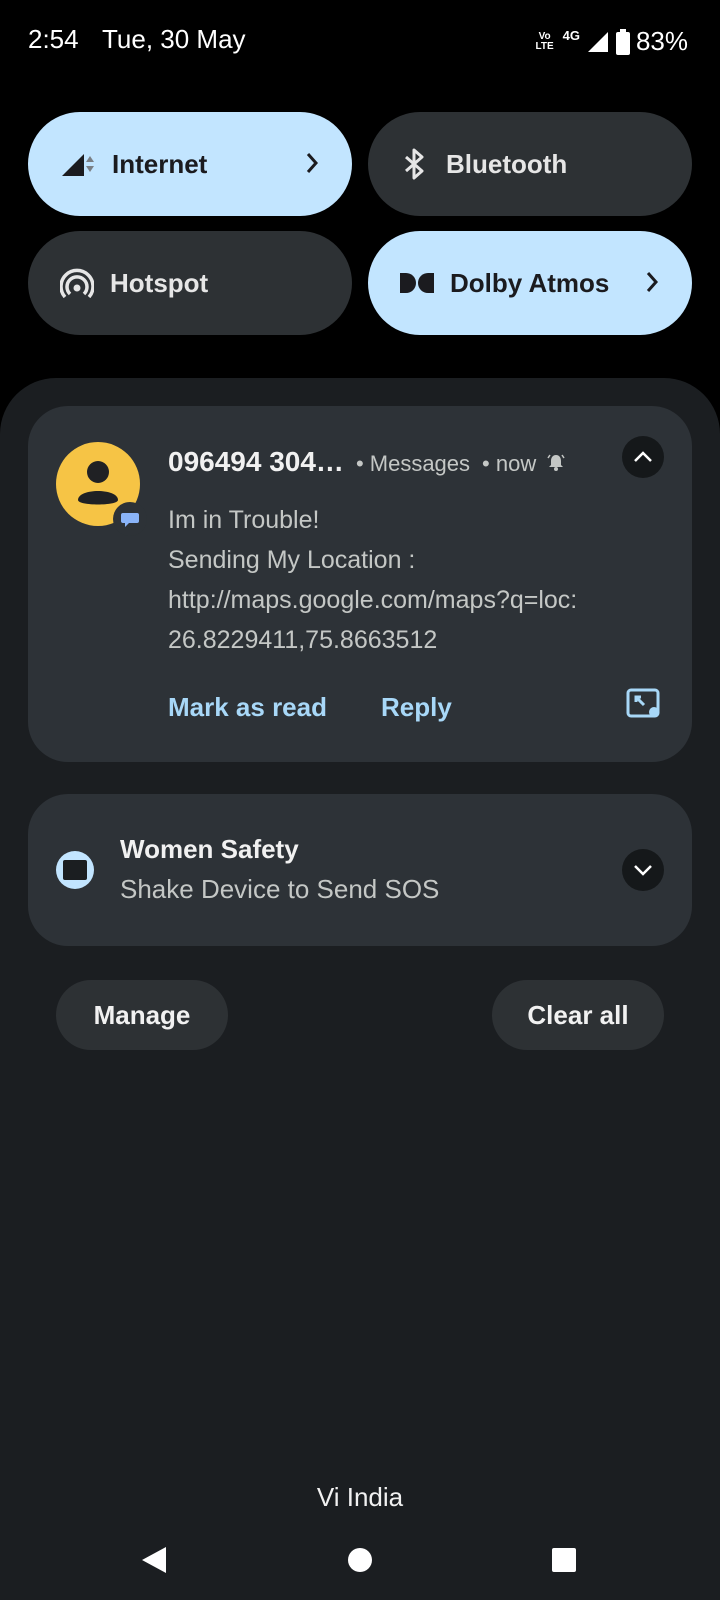  I want to click on status-bar: 2:54 Tue, 30 May Vo LTE 4G 83%, so click(360, 43).